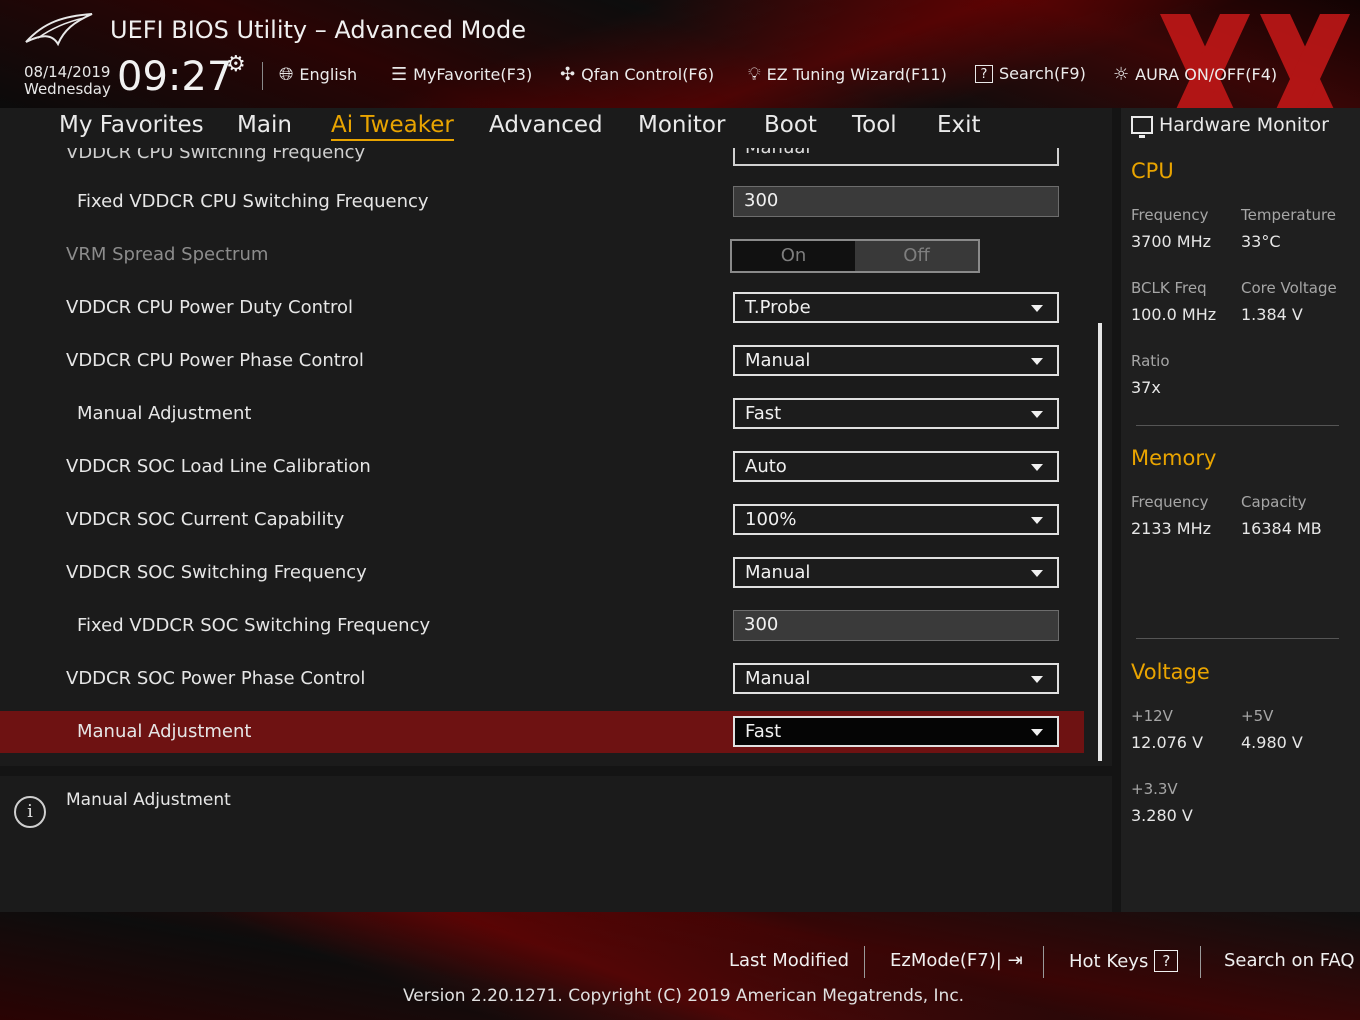  I want to click on v33-value: 3.280 V, so click(1162, 815).